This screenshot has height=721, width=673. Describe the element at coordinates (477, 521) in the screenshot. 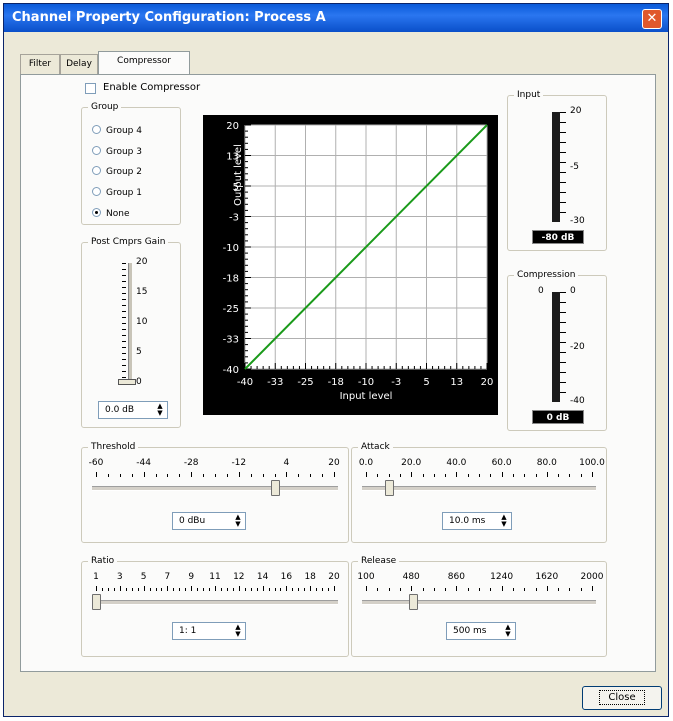

I see `attack-spinner: 10.0 ms ▲ ▼` at that location.